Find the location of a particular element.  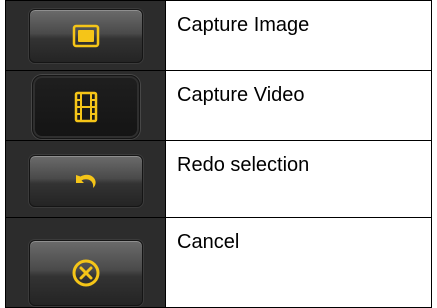

cancel-button is located at coordinates (86, 273).